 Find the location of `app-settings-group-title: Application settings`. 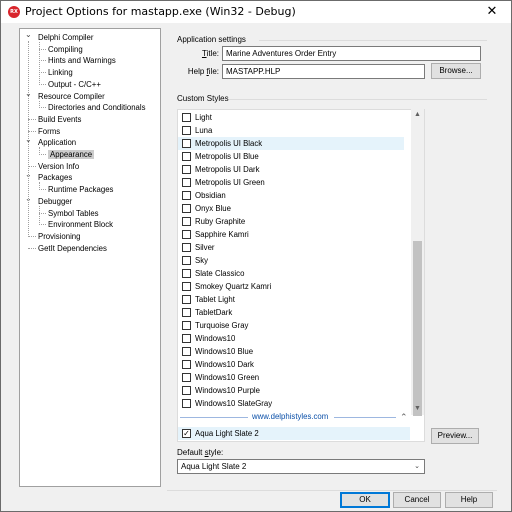

app-settings-group-title: Application settings is located at coordinates (211, 39).